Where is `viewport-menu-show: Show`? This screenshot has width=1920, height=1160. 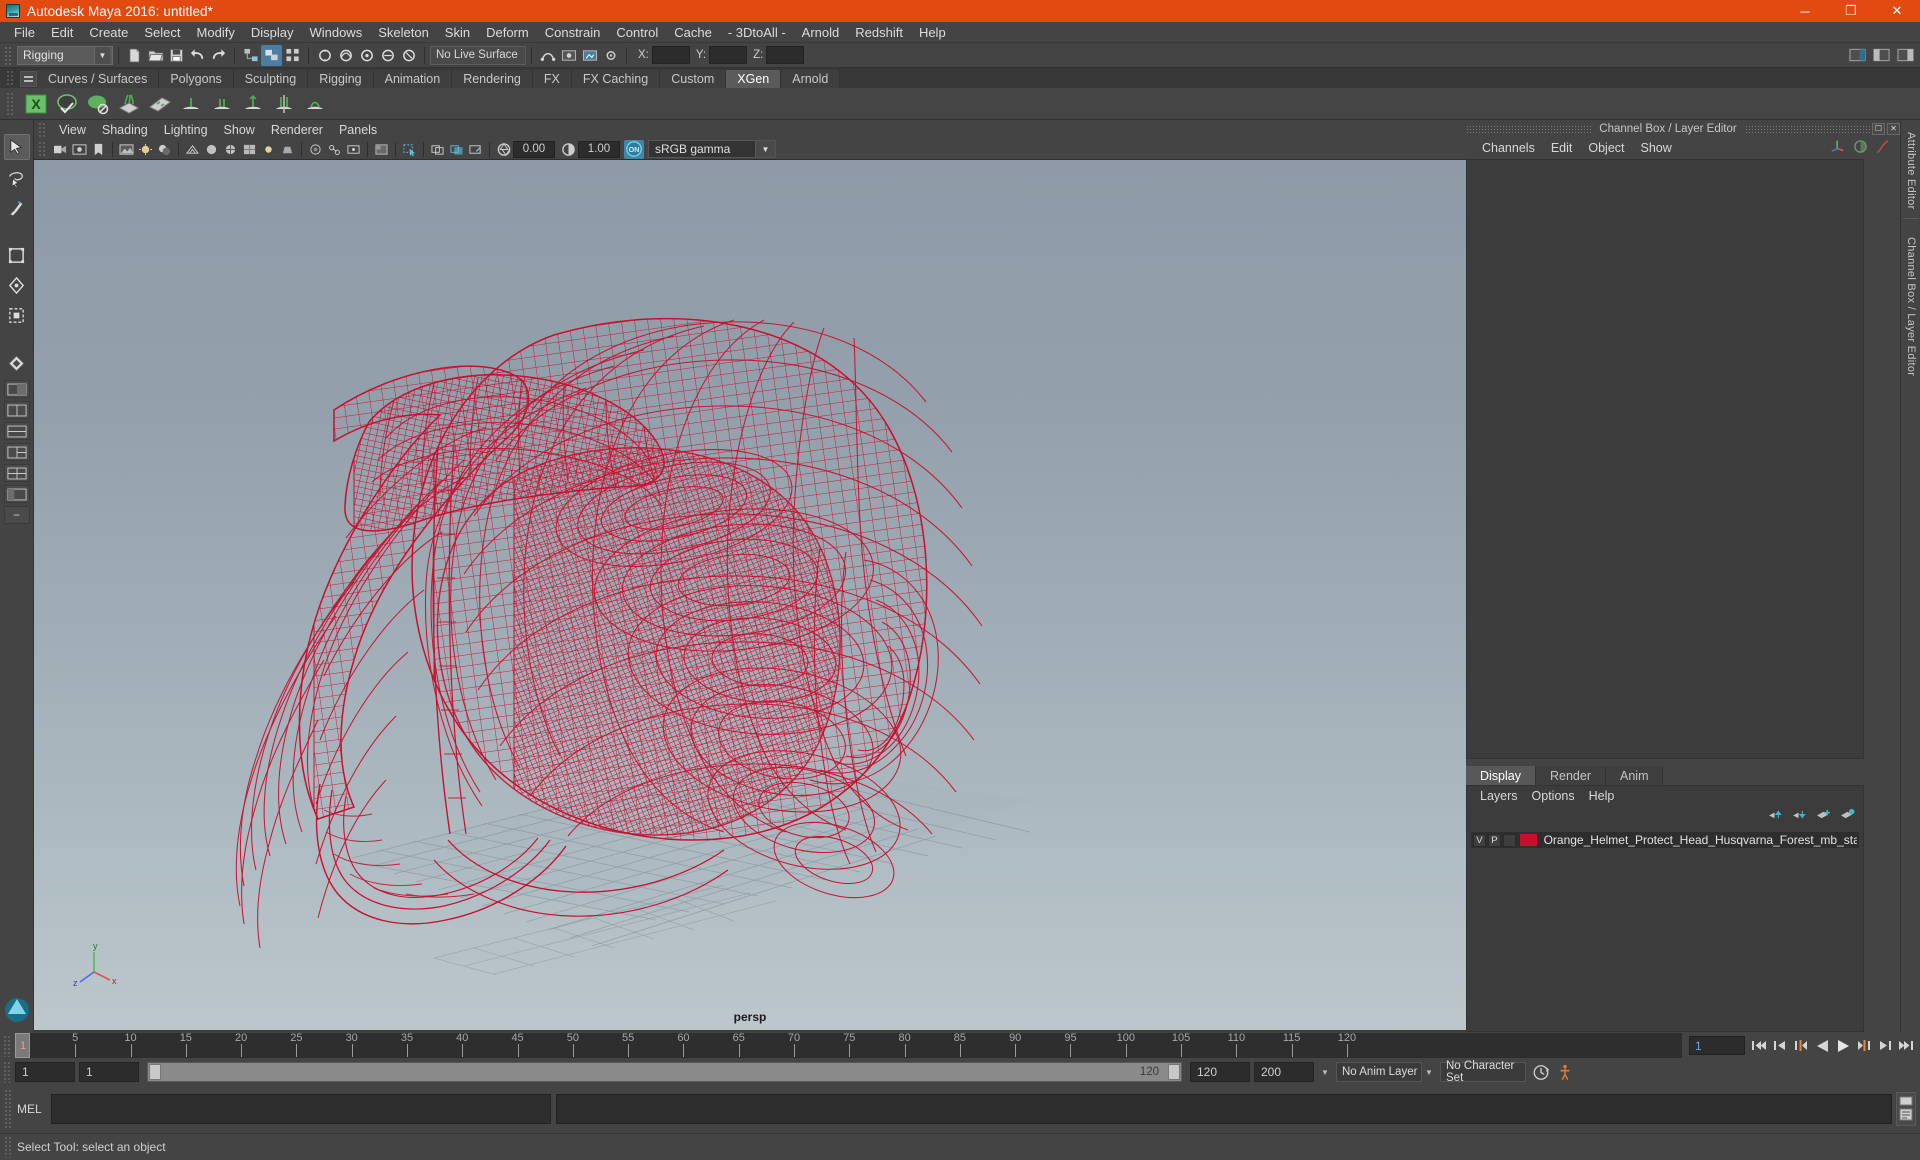 viewport-menu-show: Show is located at coordinates (239, 130).